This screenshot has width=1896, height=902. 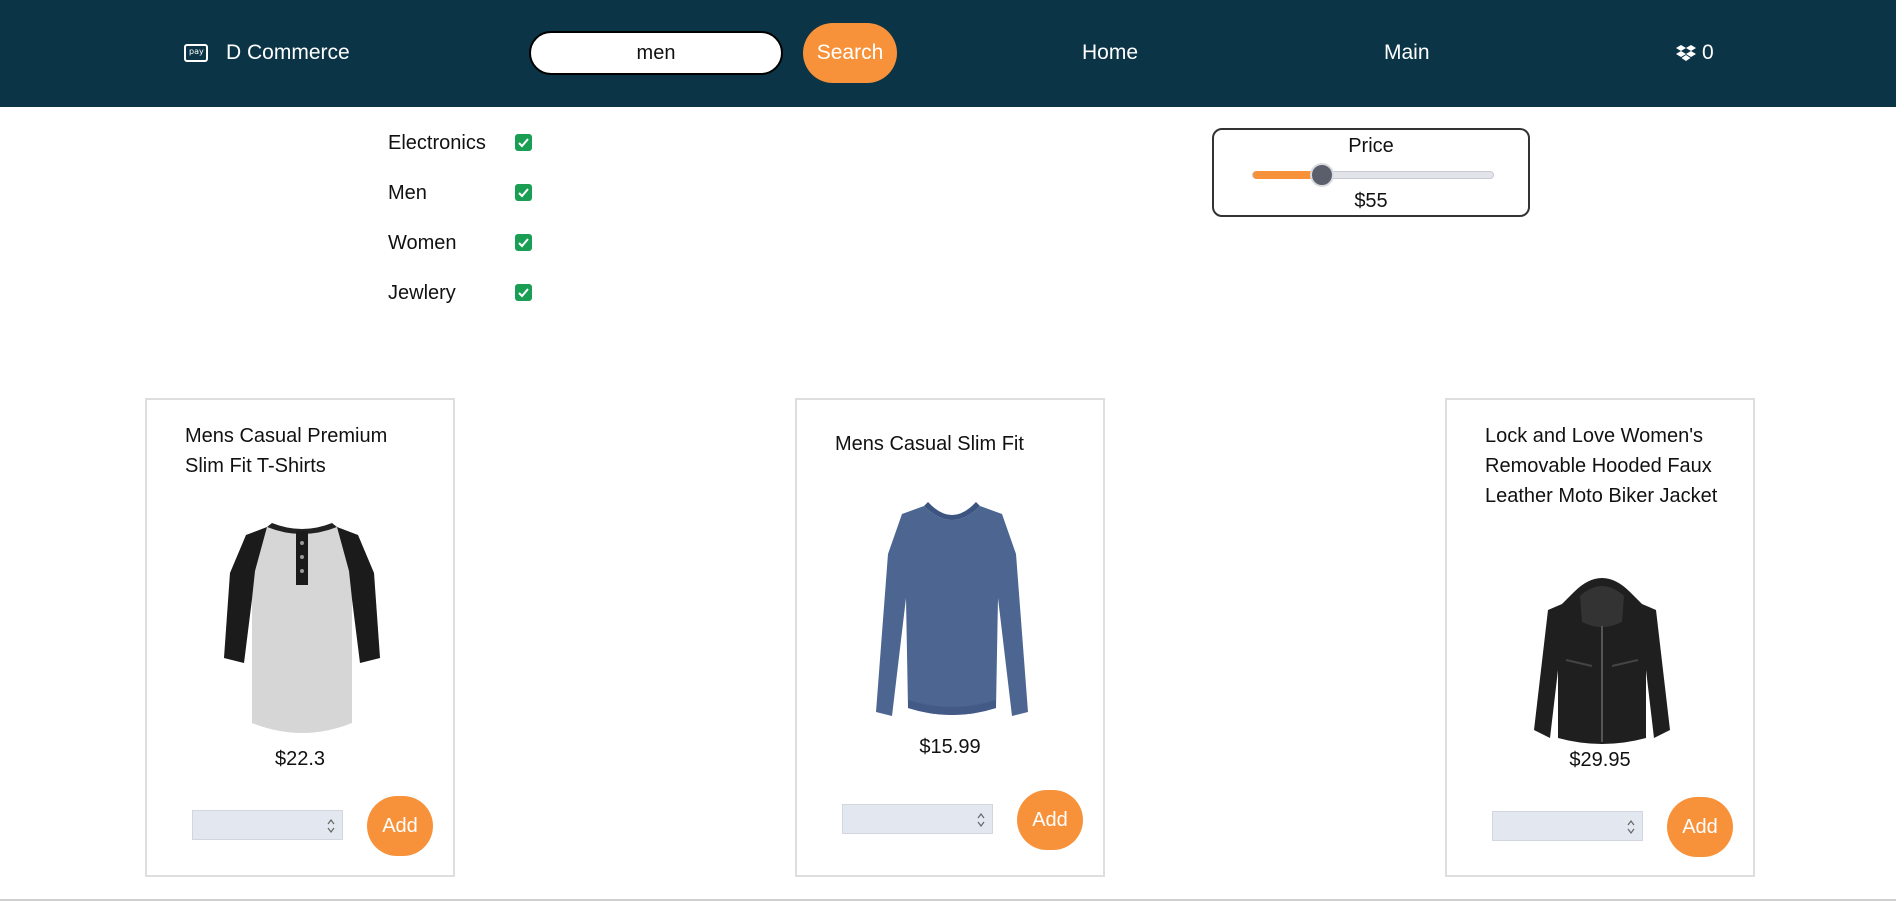 What do you see at coordinates (523, 192) in the screenshot?
I see `checkbox-men` at bounding box center [523, 192].